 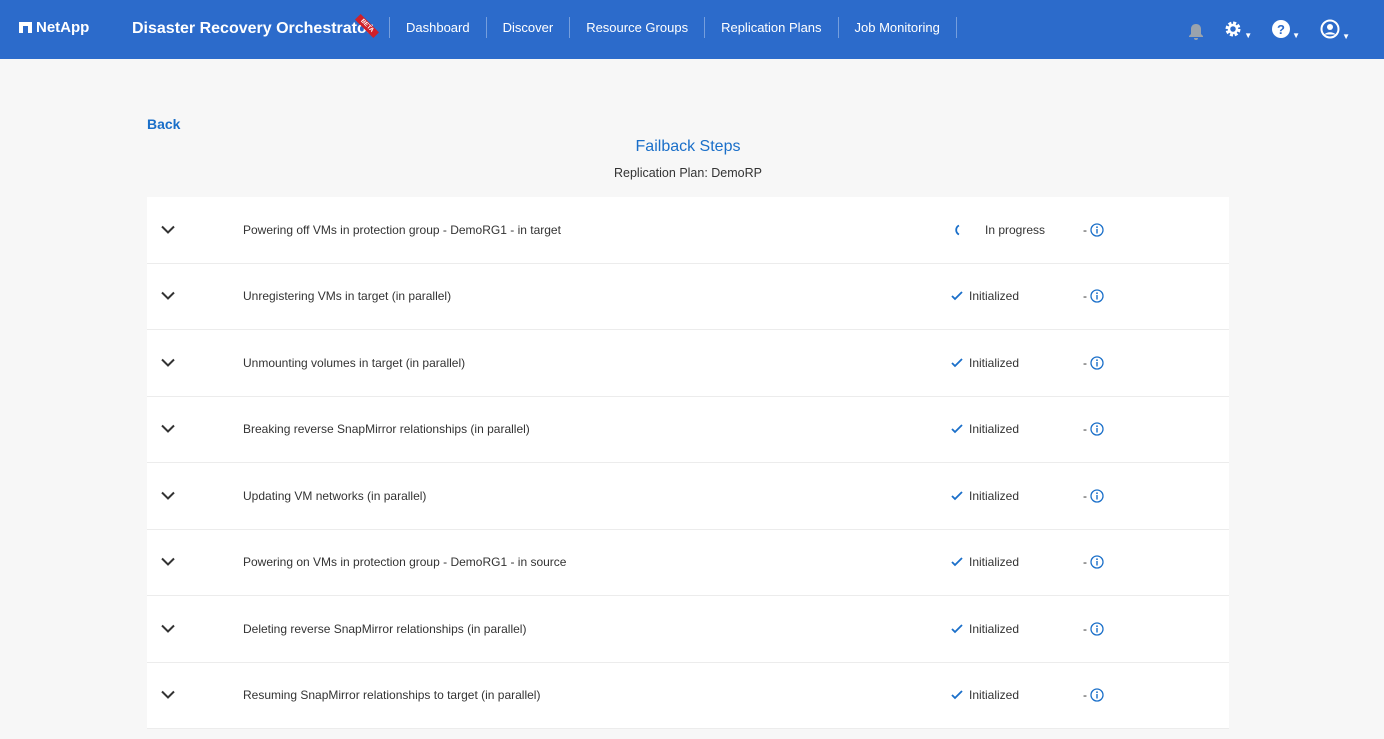 I want to click on step-status: In progress, so click(x=998, y=230).